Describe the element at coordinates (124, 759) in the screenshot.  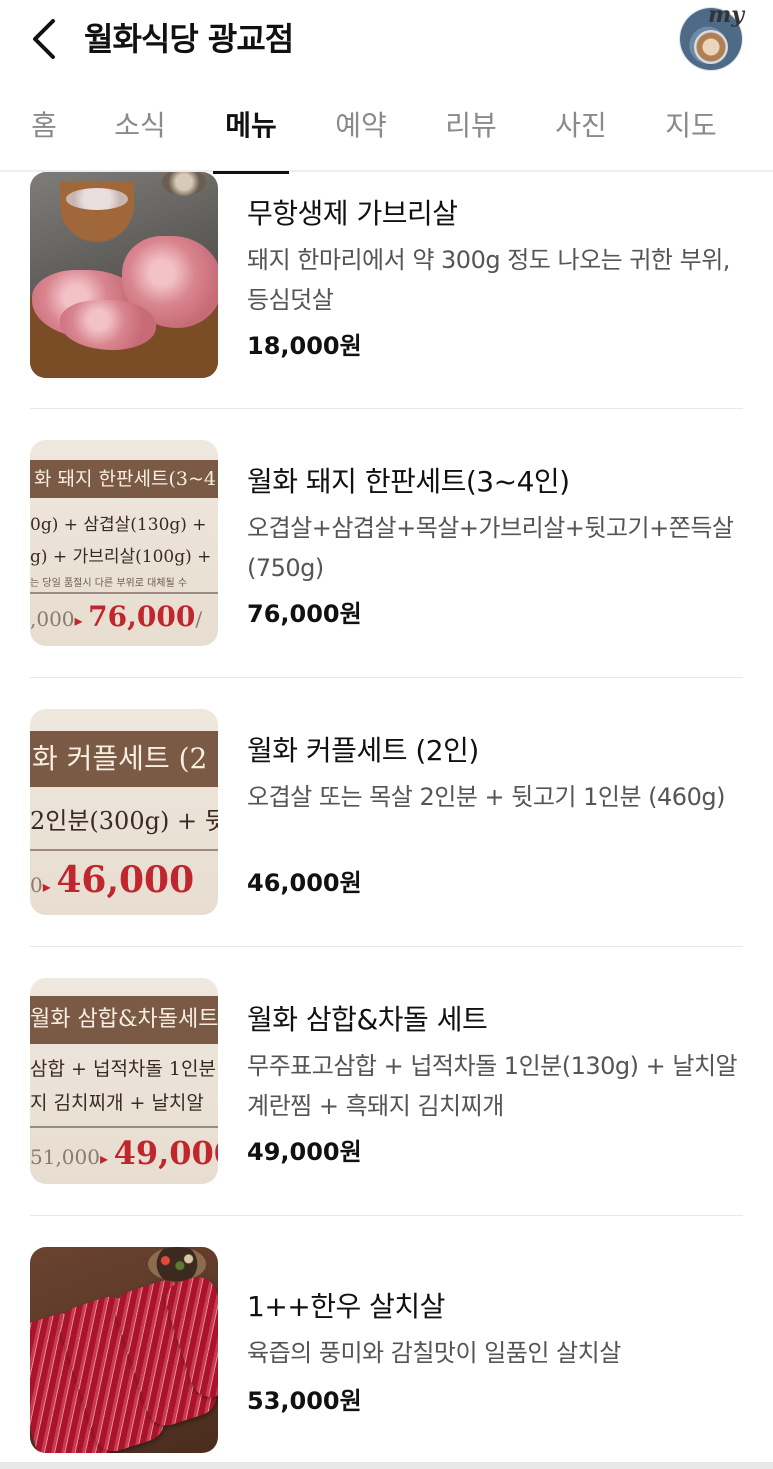
I see `thumb-banner-title: 화 커플세트 (2` at that location.